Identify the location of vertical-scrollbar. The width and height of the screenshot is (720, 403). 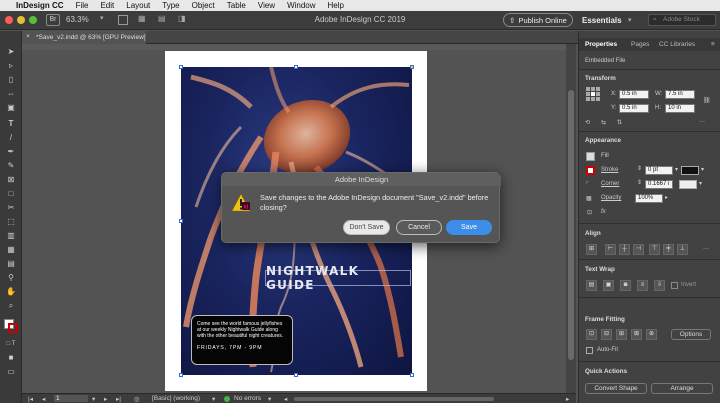
(571, 218).